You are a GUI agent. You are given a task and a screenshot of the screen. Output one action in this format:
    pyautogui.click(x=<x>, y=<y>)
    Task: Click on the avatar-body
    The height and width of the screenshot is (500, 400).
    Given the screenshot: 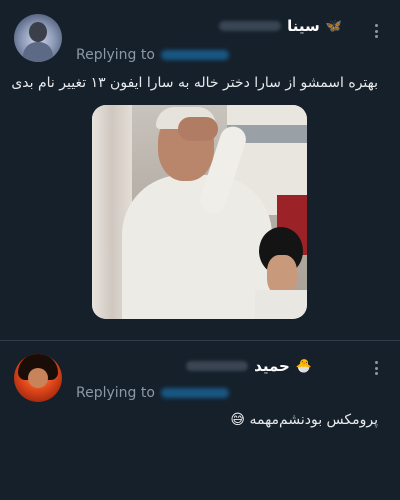 What is the action you would take?
    pyautogui.click(x=38, y=52)
    